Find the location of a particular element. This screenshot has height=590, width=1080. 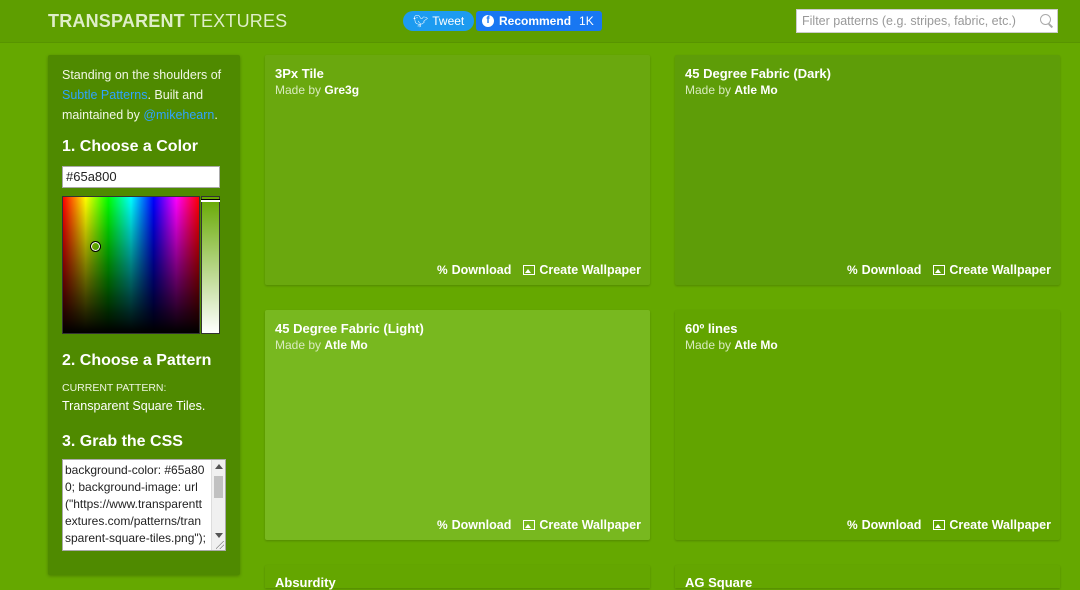

pattern-author: Made by Gre3g is located at coordinates (317, 90).